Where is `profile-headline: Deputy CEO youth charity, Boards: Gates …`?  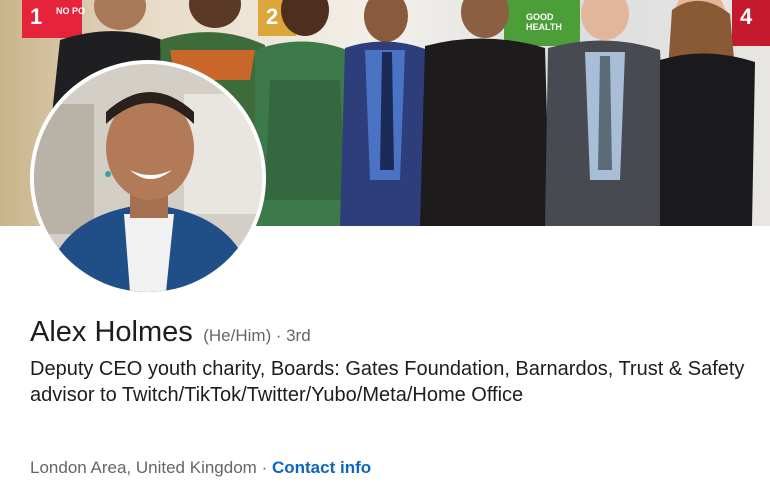 profile-headline: Deputy CEO youth charity, Boards: Gates … is located at coordinates (387, 382).